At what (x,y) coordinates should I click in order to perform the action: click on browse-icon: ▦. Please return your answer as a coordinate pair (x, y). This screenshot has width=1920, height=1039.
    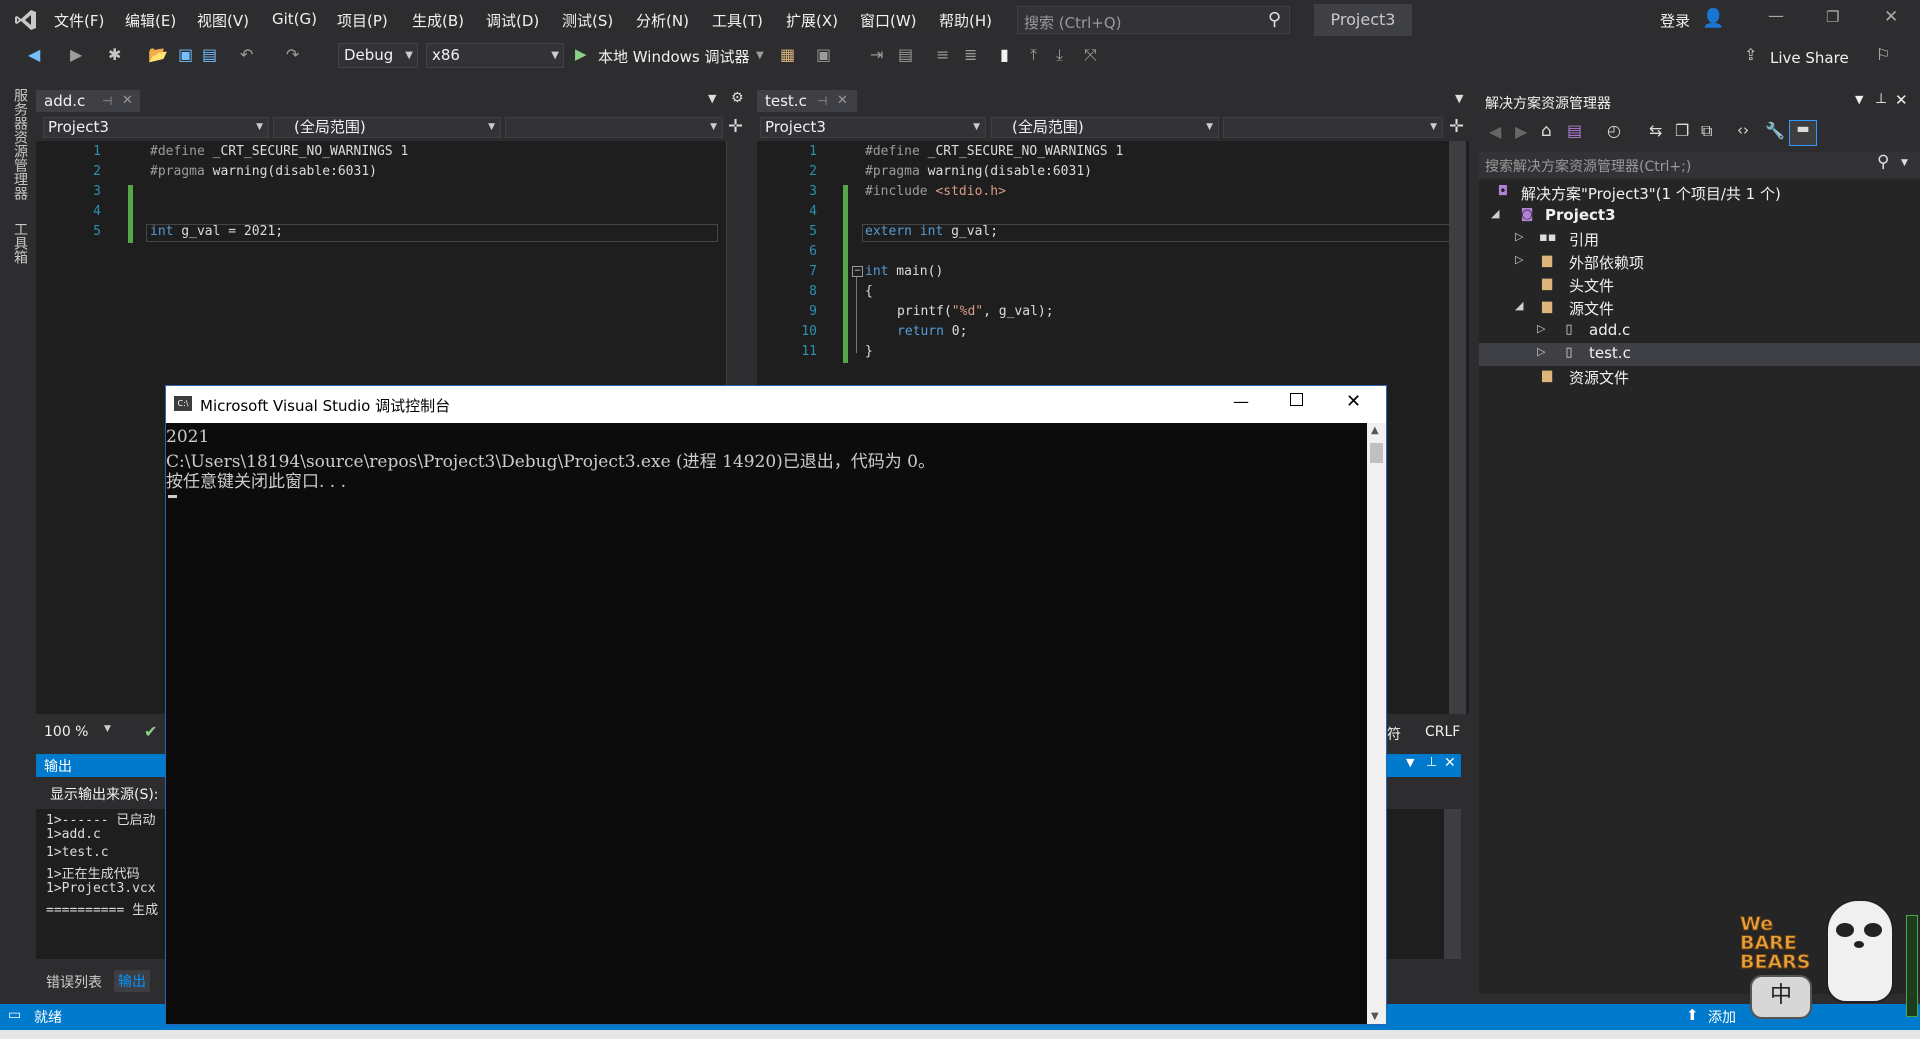
    Looking at the image, I should click on (787, 54).